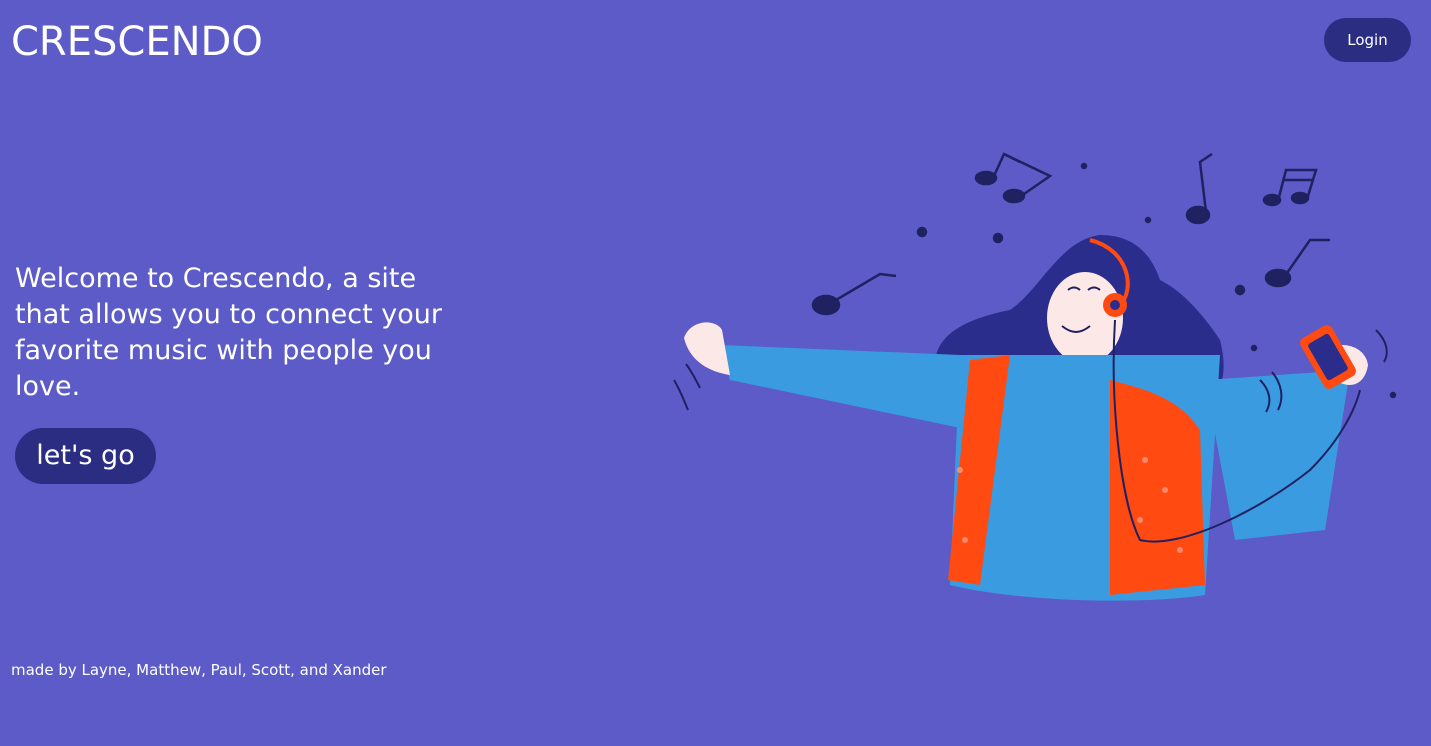  I want to click on face-shape, so click(1085, 318).